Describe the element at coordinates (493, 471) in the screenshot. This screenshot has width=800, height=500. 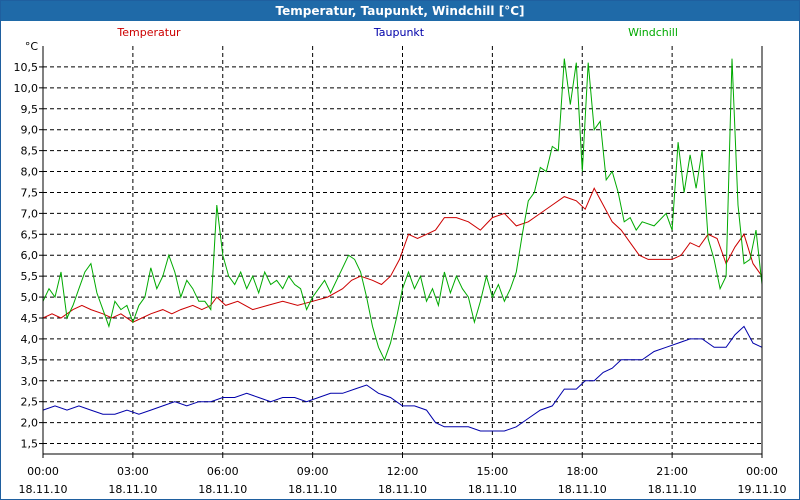
I see `x-tick-time: 15:00` at that location.